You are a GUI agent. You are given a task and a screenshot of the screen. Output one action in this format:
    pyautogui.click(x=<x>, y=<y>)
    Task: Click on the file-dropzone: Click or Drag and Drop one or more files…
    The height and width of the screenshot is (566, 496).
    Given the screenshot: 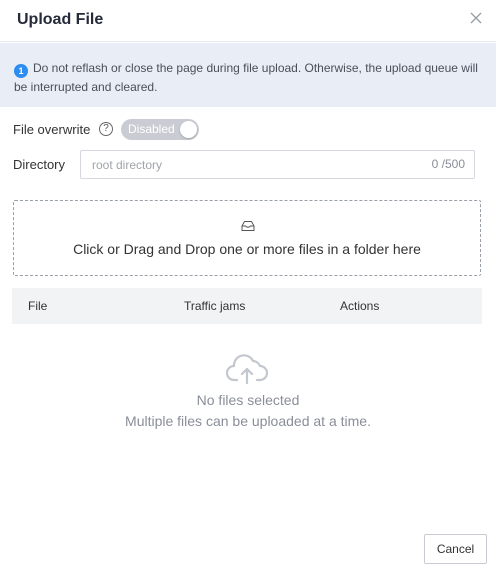 What is the action you would take?
    pyautogui.click(x=247, y=238)
    